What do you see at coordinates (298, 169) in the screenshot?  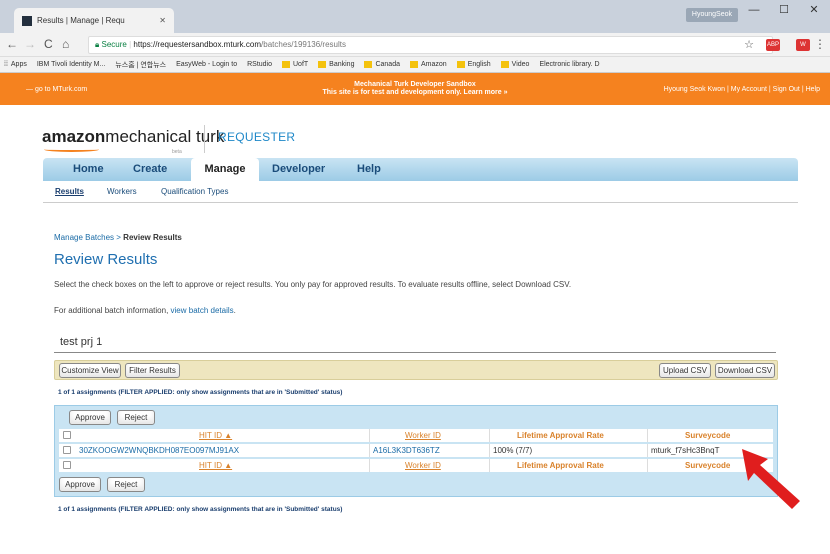 I see `nav-developer: Developer` at bounding box center [298, 169].